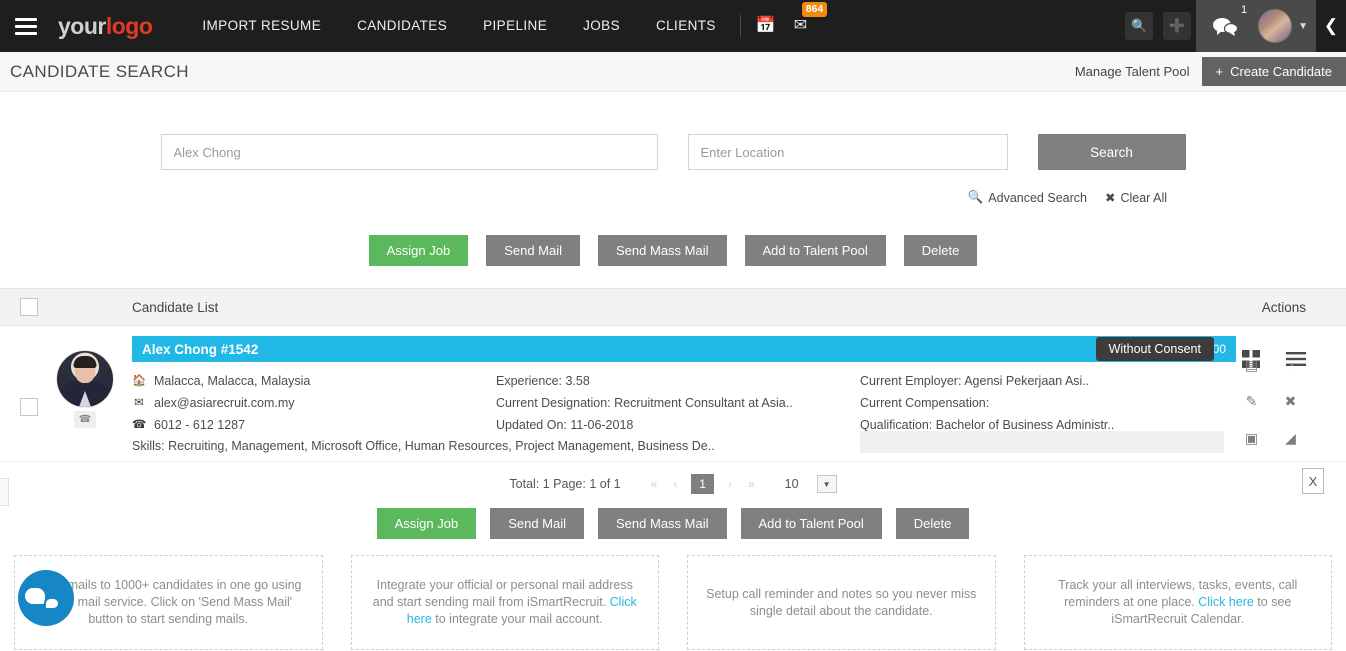 This screenshot has height=651, width=1346. Describe the element at coordinates (418, 250) in the screenshot. I see `assign-job-button: Assign Job` at that location.